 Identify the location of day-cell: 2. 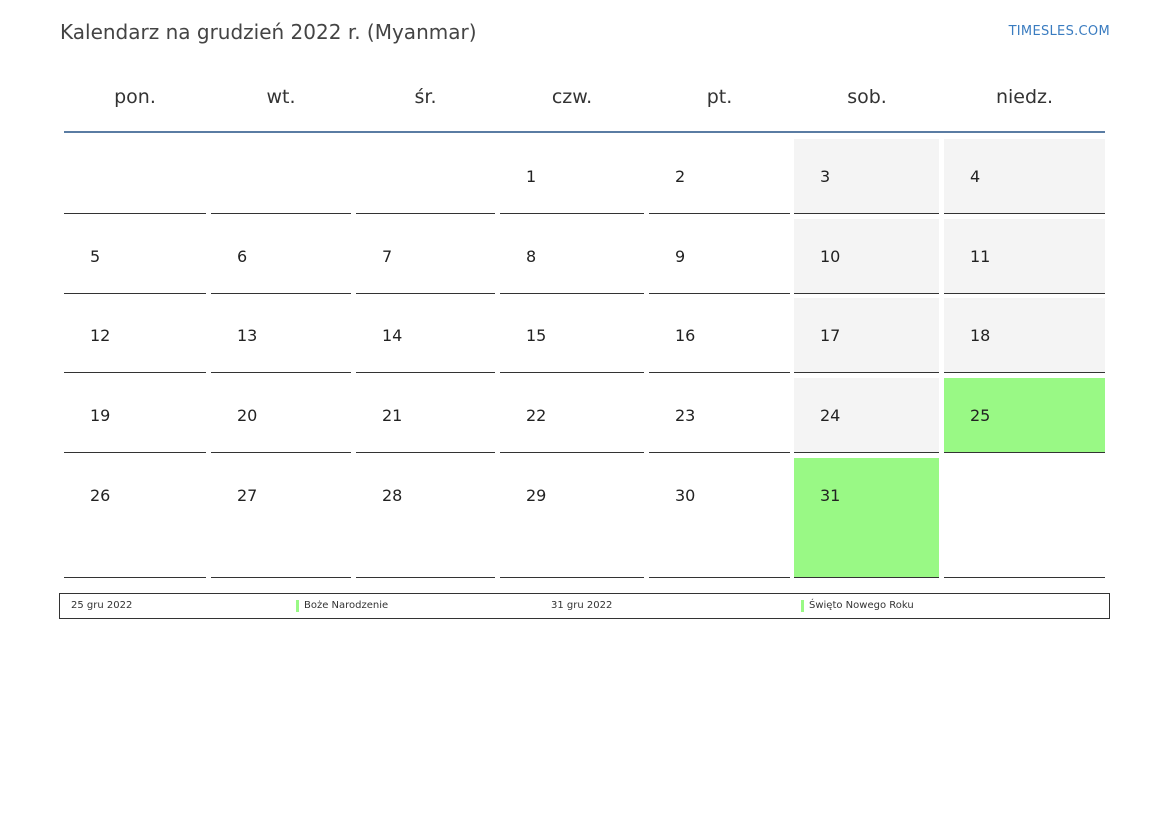
(719, 176).